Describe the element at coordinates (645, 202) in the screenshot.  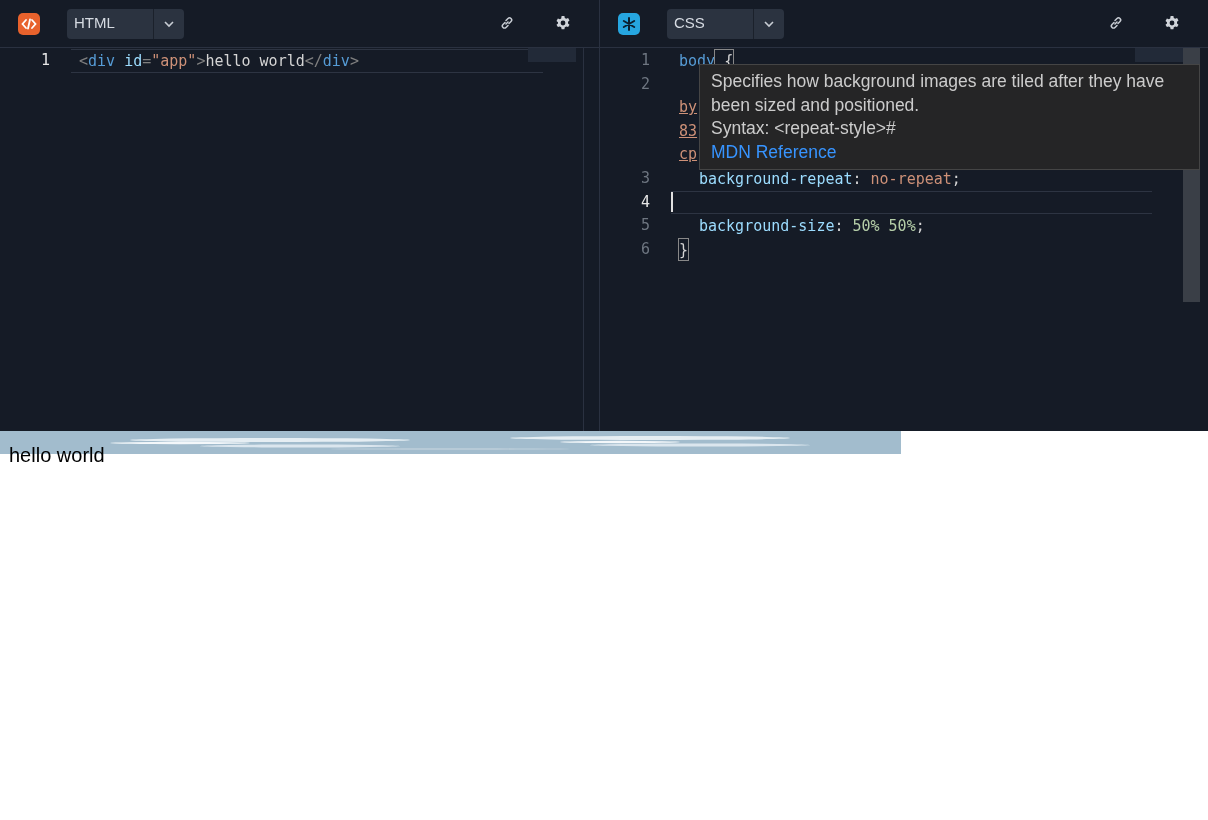
I see `line-number: 4` at that location.